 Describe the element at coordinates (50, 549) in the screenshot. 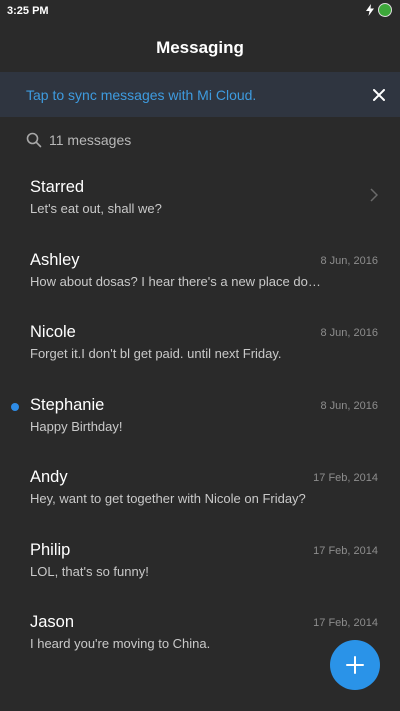

I see `conversation-name: Philip` at that location.